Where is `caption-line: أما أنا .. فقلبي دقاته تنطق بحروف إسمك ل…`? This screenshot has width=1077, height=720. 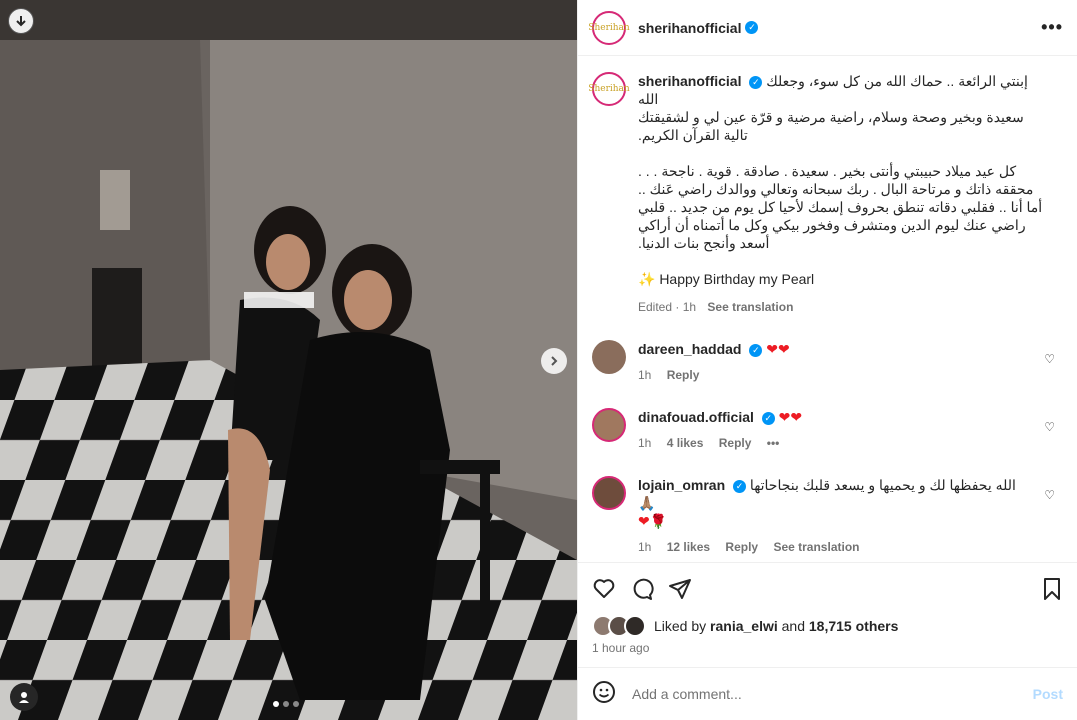
caption-line: أما أنا .. فقلبي دقاته تنطق بحروف إسمك ل… is located at coordinates (840, 207).